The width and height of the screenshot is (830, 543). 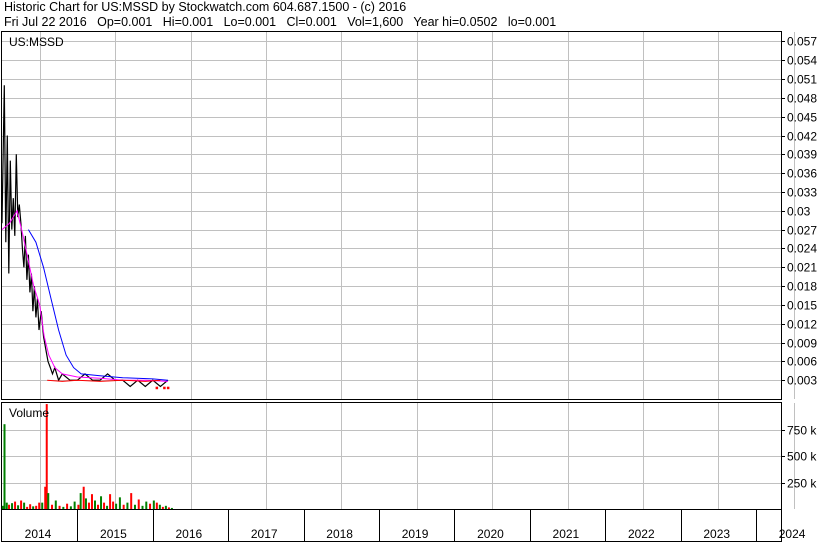 I want to click on volume-panel-title: Volume, so click(x=29, y=413).